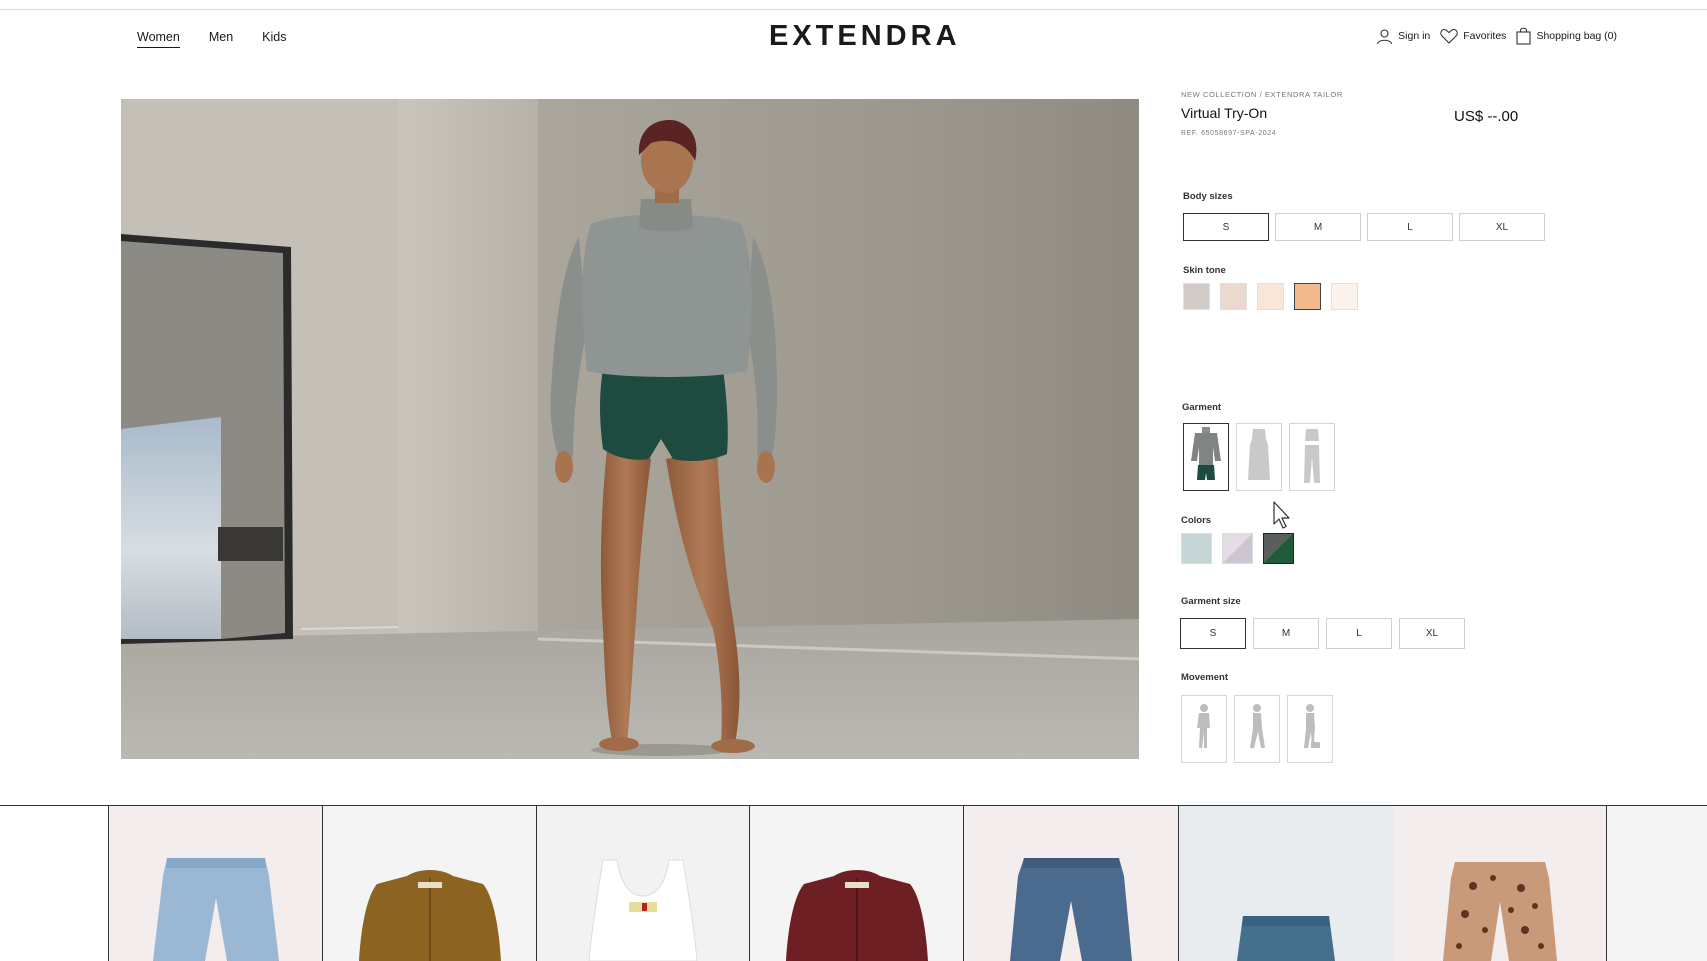  What do you see at coordinates (1286, 938) in the screenshot?
I see `shorts-image` at bounding box center [1286, 938].